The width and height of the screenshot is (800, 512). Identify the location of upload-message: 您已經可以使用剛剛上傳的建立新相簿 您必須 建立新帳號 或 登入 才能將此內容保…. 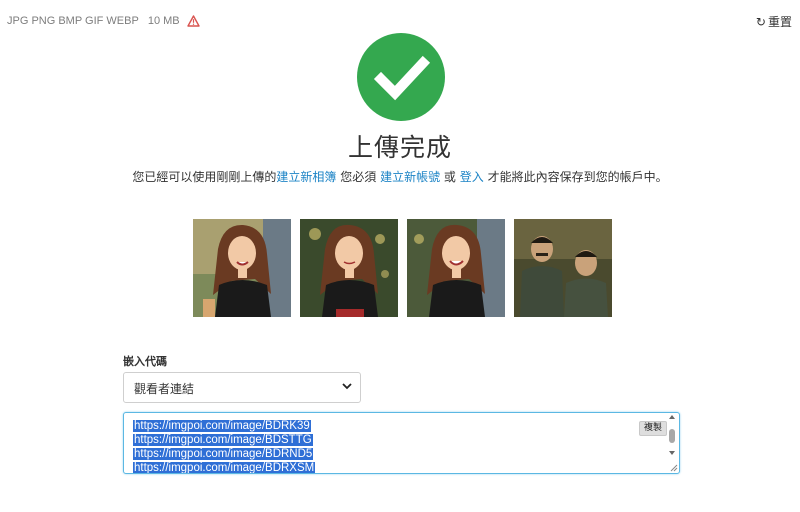
(400, 176).